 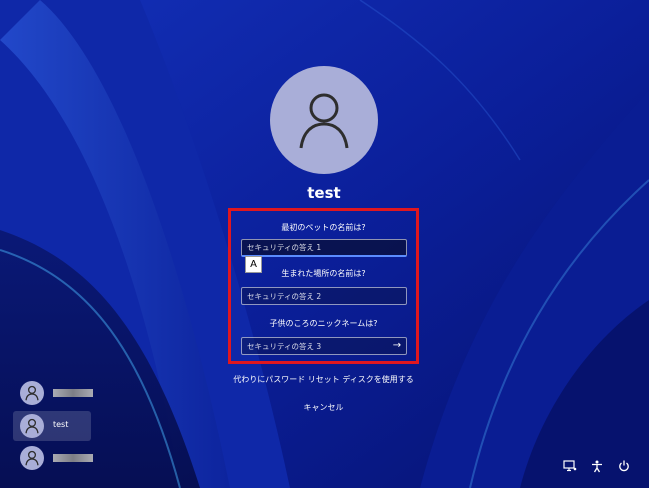 What do you see at coordinates (570, 466) in the screenshot?
I see `network-icon` at bounding box center [570, 466].